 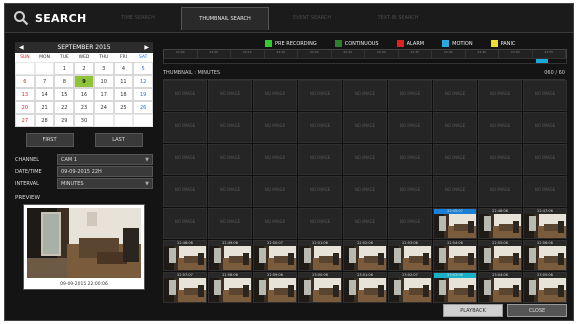 I want to click on calendar-day: 20, so click(x=25, y=107).